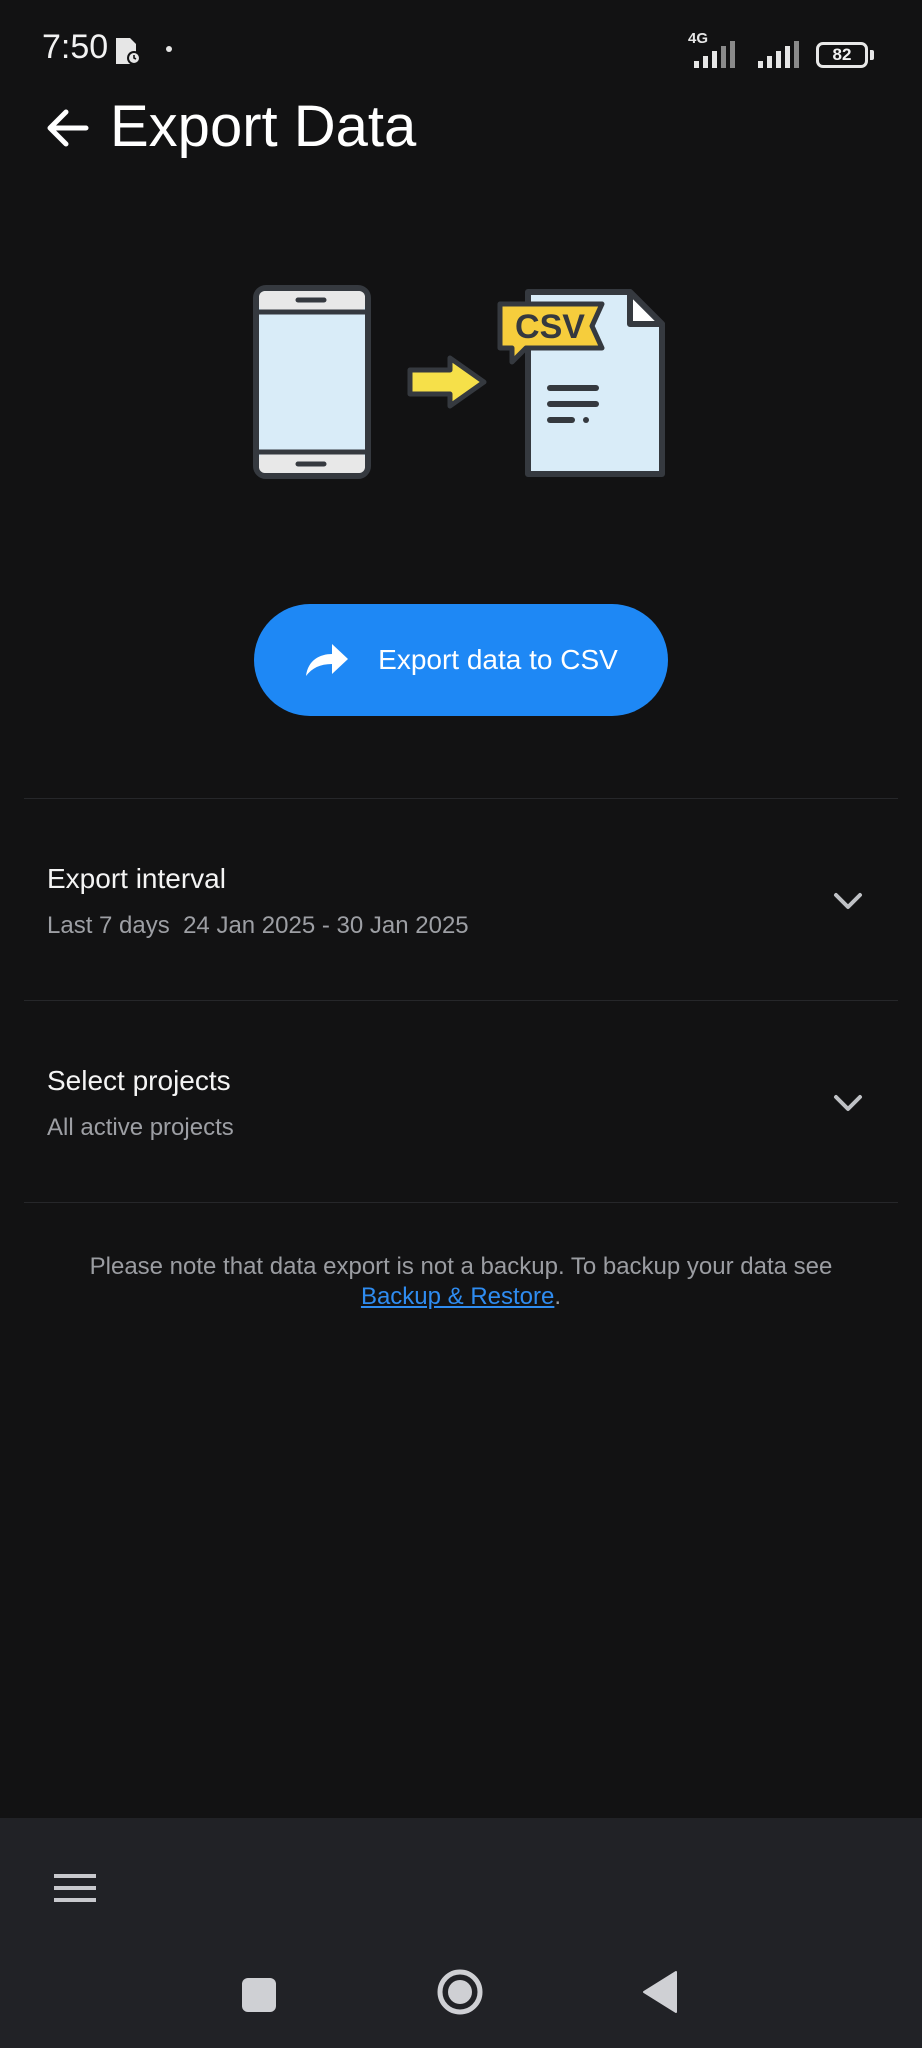  What do you see at coordinates (660, 1992) in the screenshot?
I see `system-back-button` at bounding box center [660, 1992].